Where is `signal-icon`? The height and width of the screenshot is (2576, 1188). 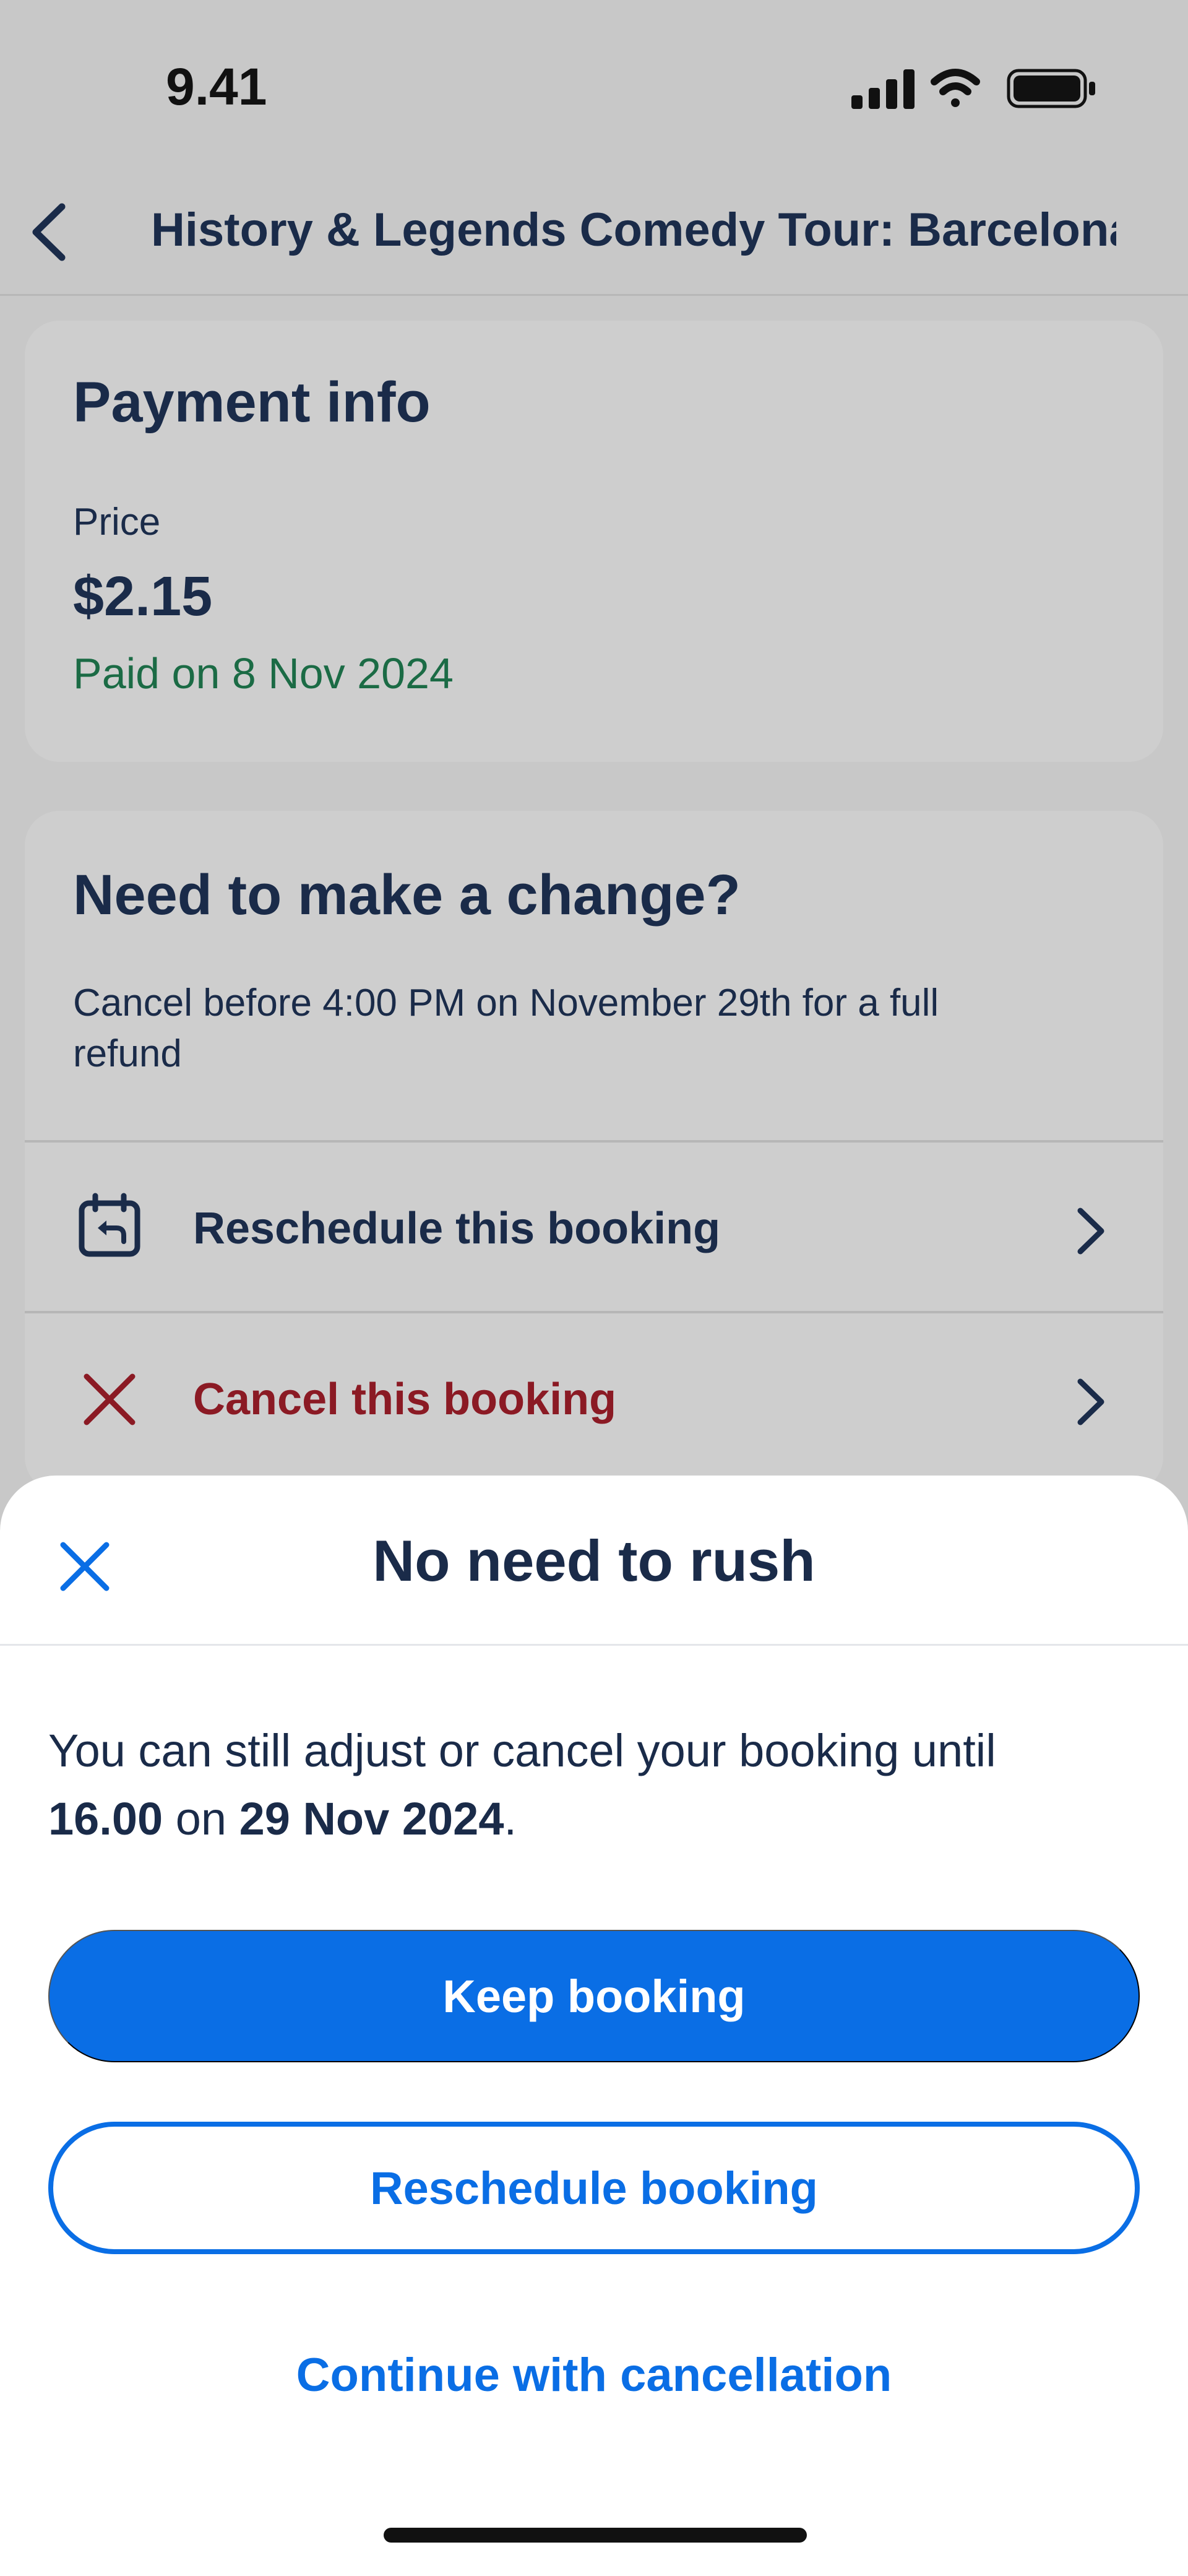
signal-icon is located at coordinates (883, 89).